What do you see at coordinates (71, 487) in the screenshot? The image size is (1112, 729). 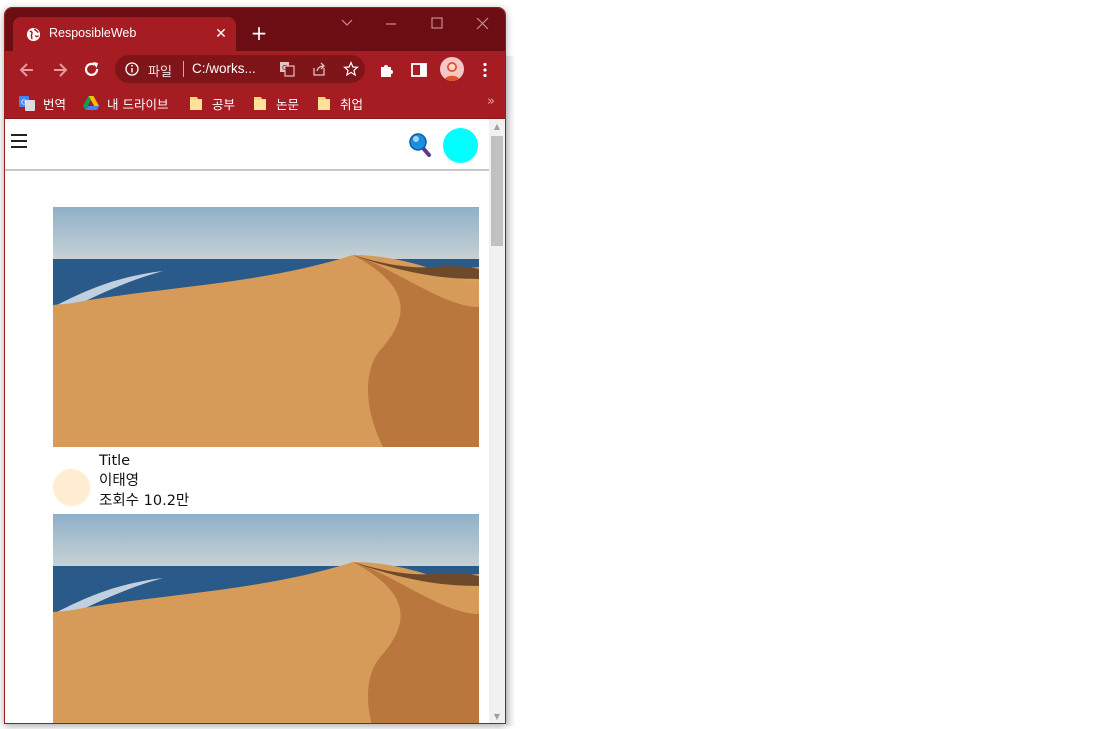 I see `channel-avatar` at bounding box center [71, 487].